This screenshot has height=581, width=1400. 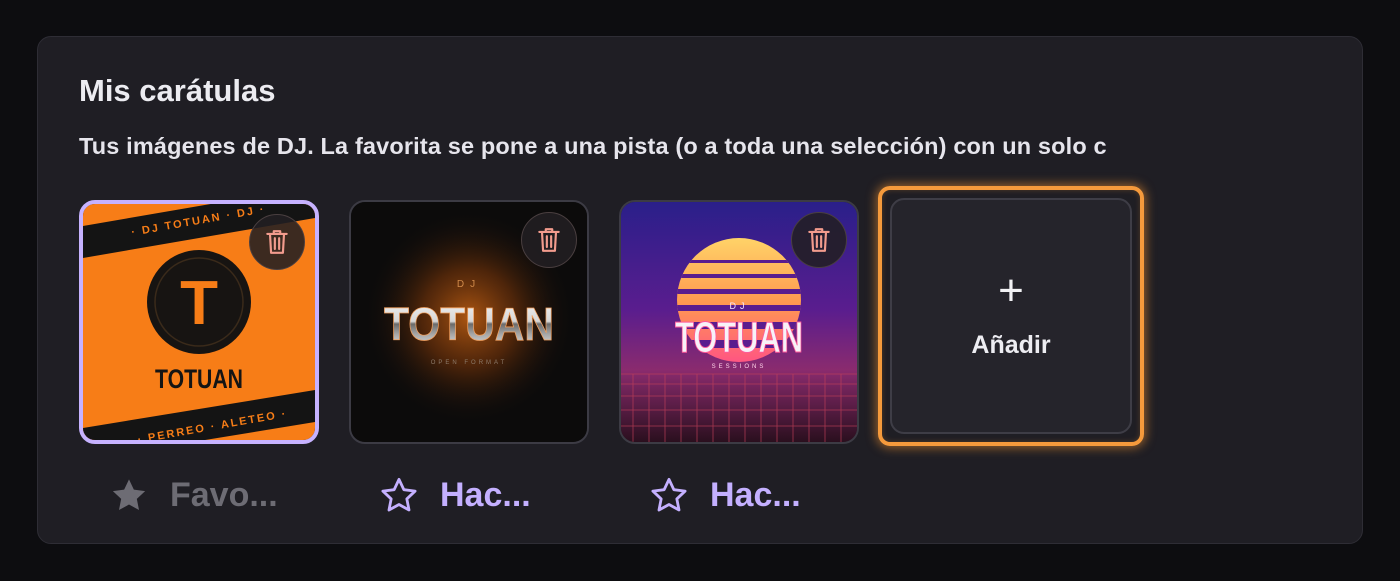 I want to click on art-tagline: SESSIONS, so click(x=739, y=367).